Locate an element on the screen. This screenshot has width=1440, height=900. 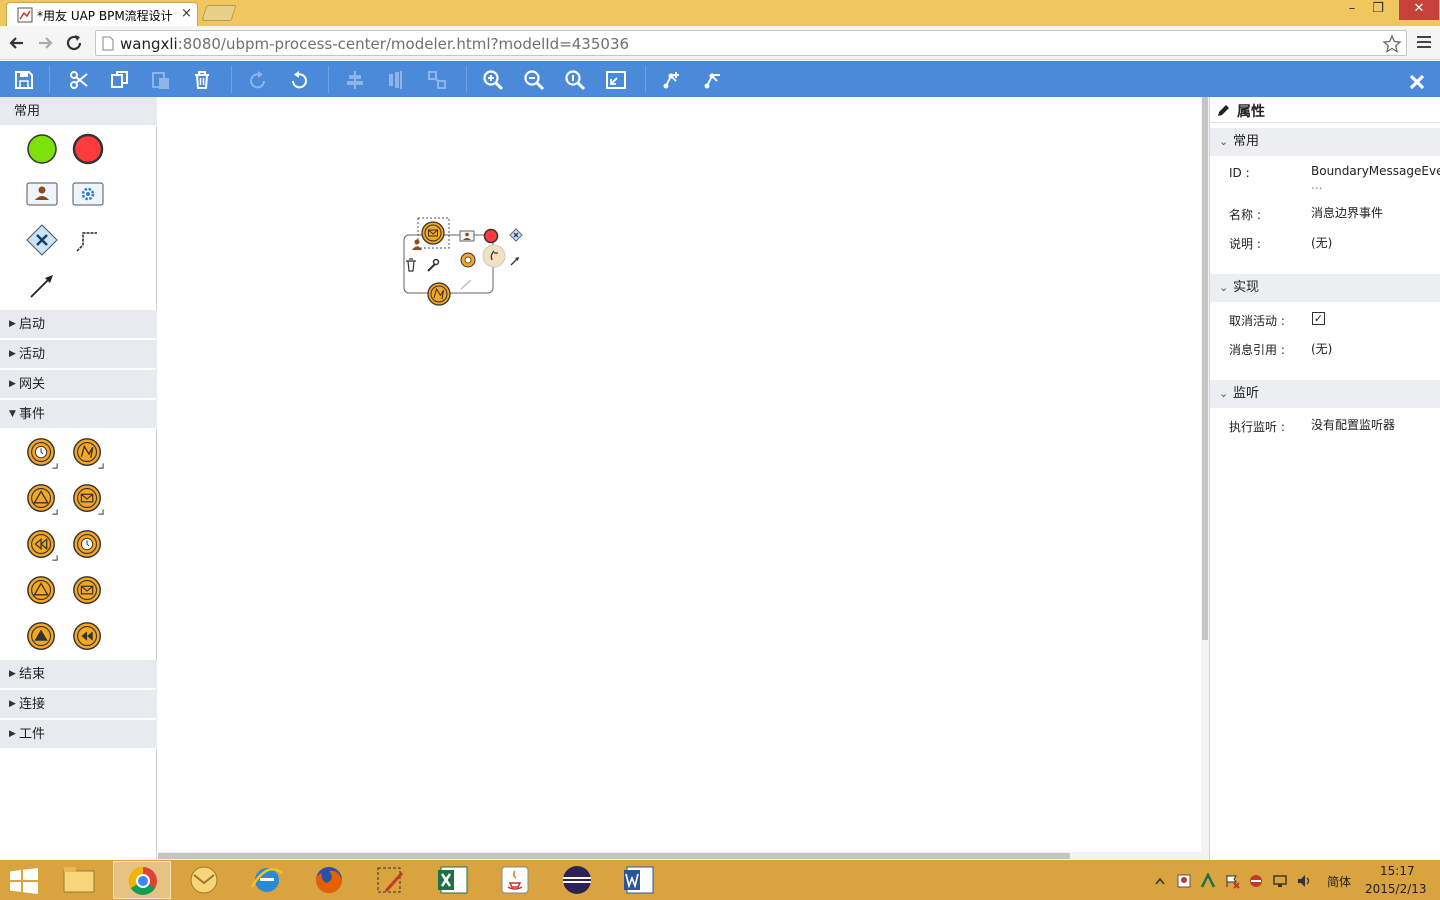
undo-icon is located at coordinates (299, 80).